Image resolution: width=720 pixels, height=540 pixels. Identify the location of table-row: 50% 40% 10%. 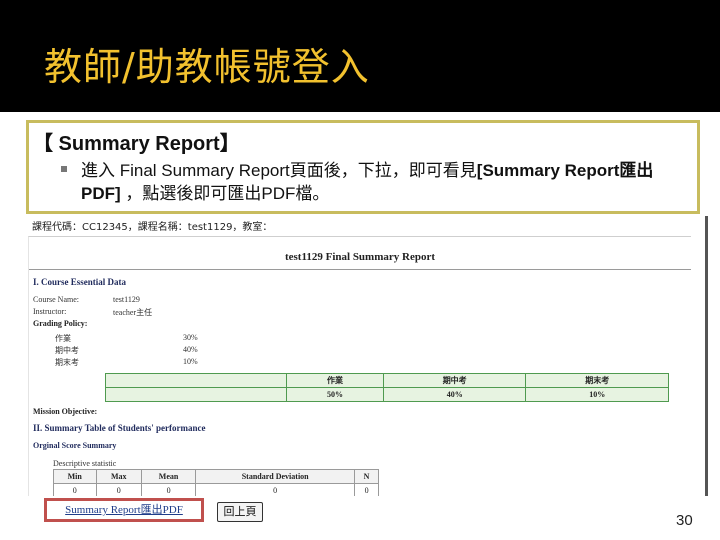
(387, 394).